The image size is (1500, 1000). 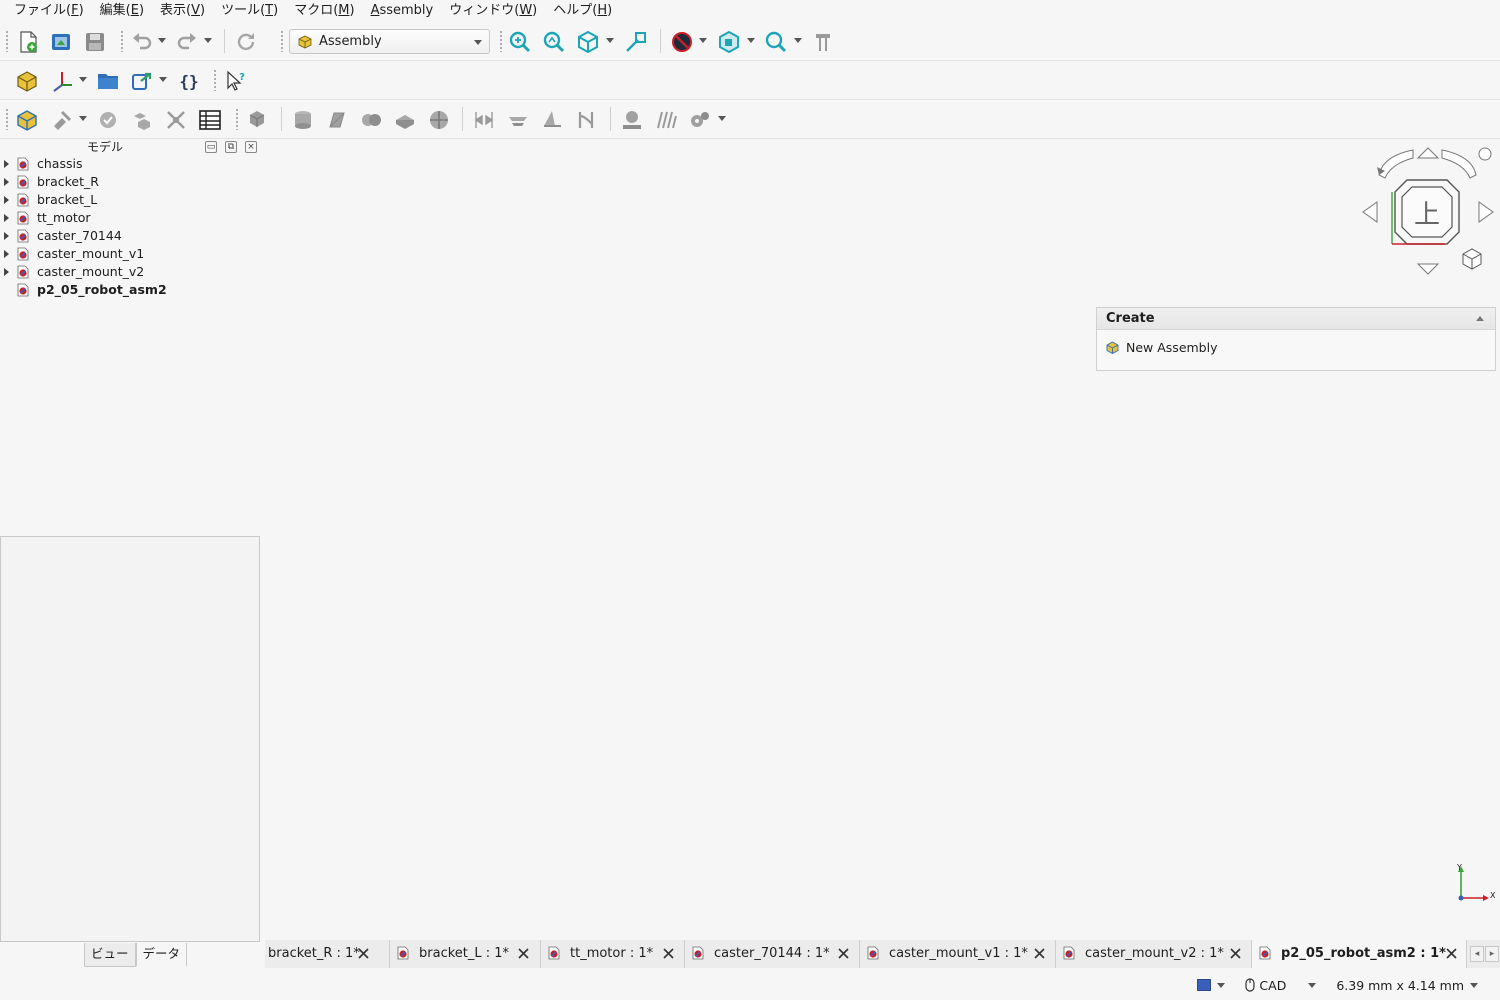 I want to click on doc-tab: bracket_R : 1*, so click(x=327, y=954).